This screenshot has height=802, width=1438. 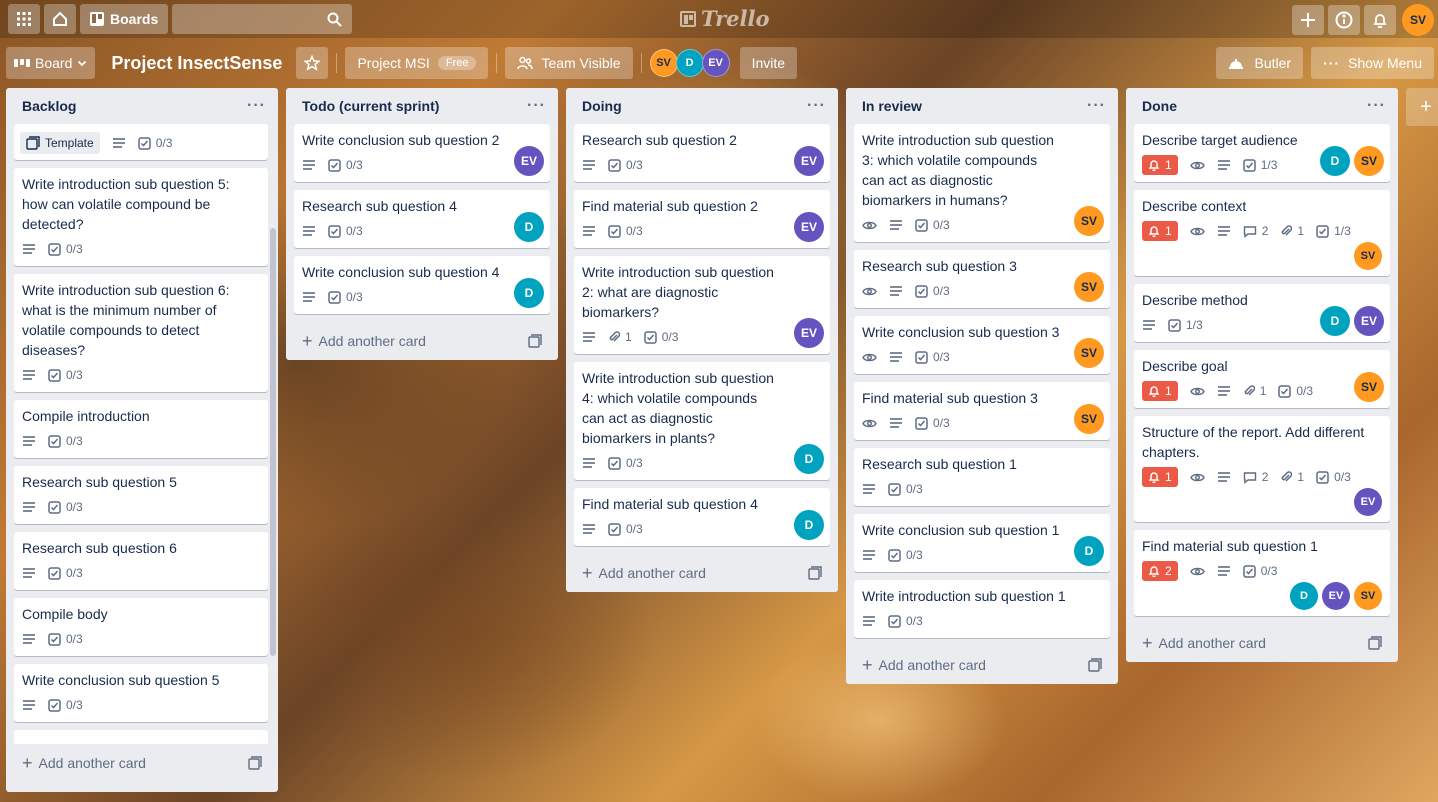 What do you see at coordinates (60, 19) in the screenshot?
I see `home-button` at bounding box center [60, 19].